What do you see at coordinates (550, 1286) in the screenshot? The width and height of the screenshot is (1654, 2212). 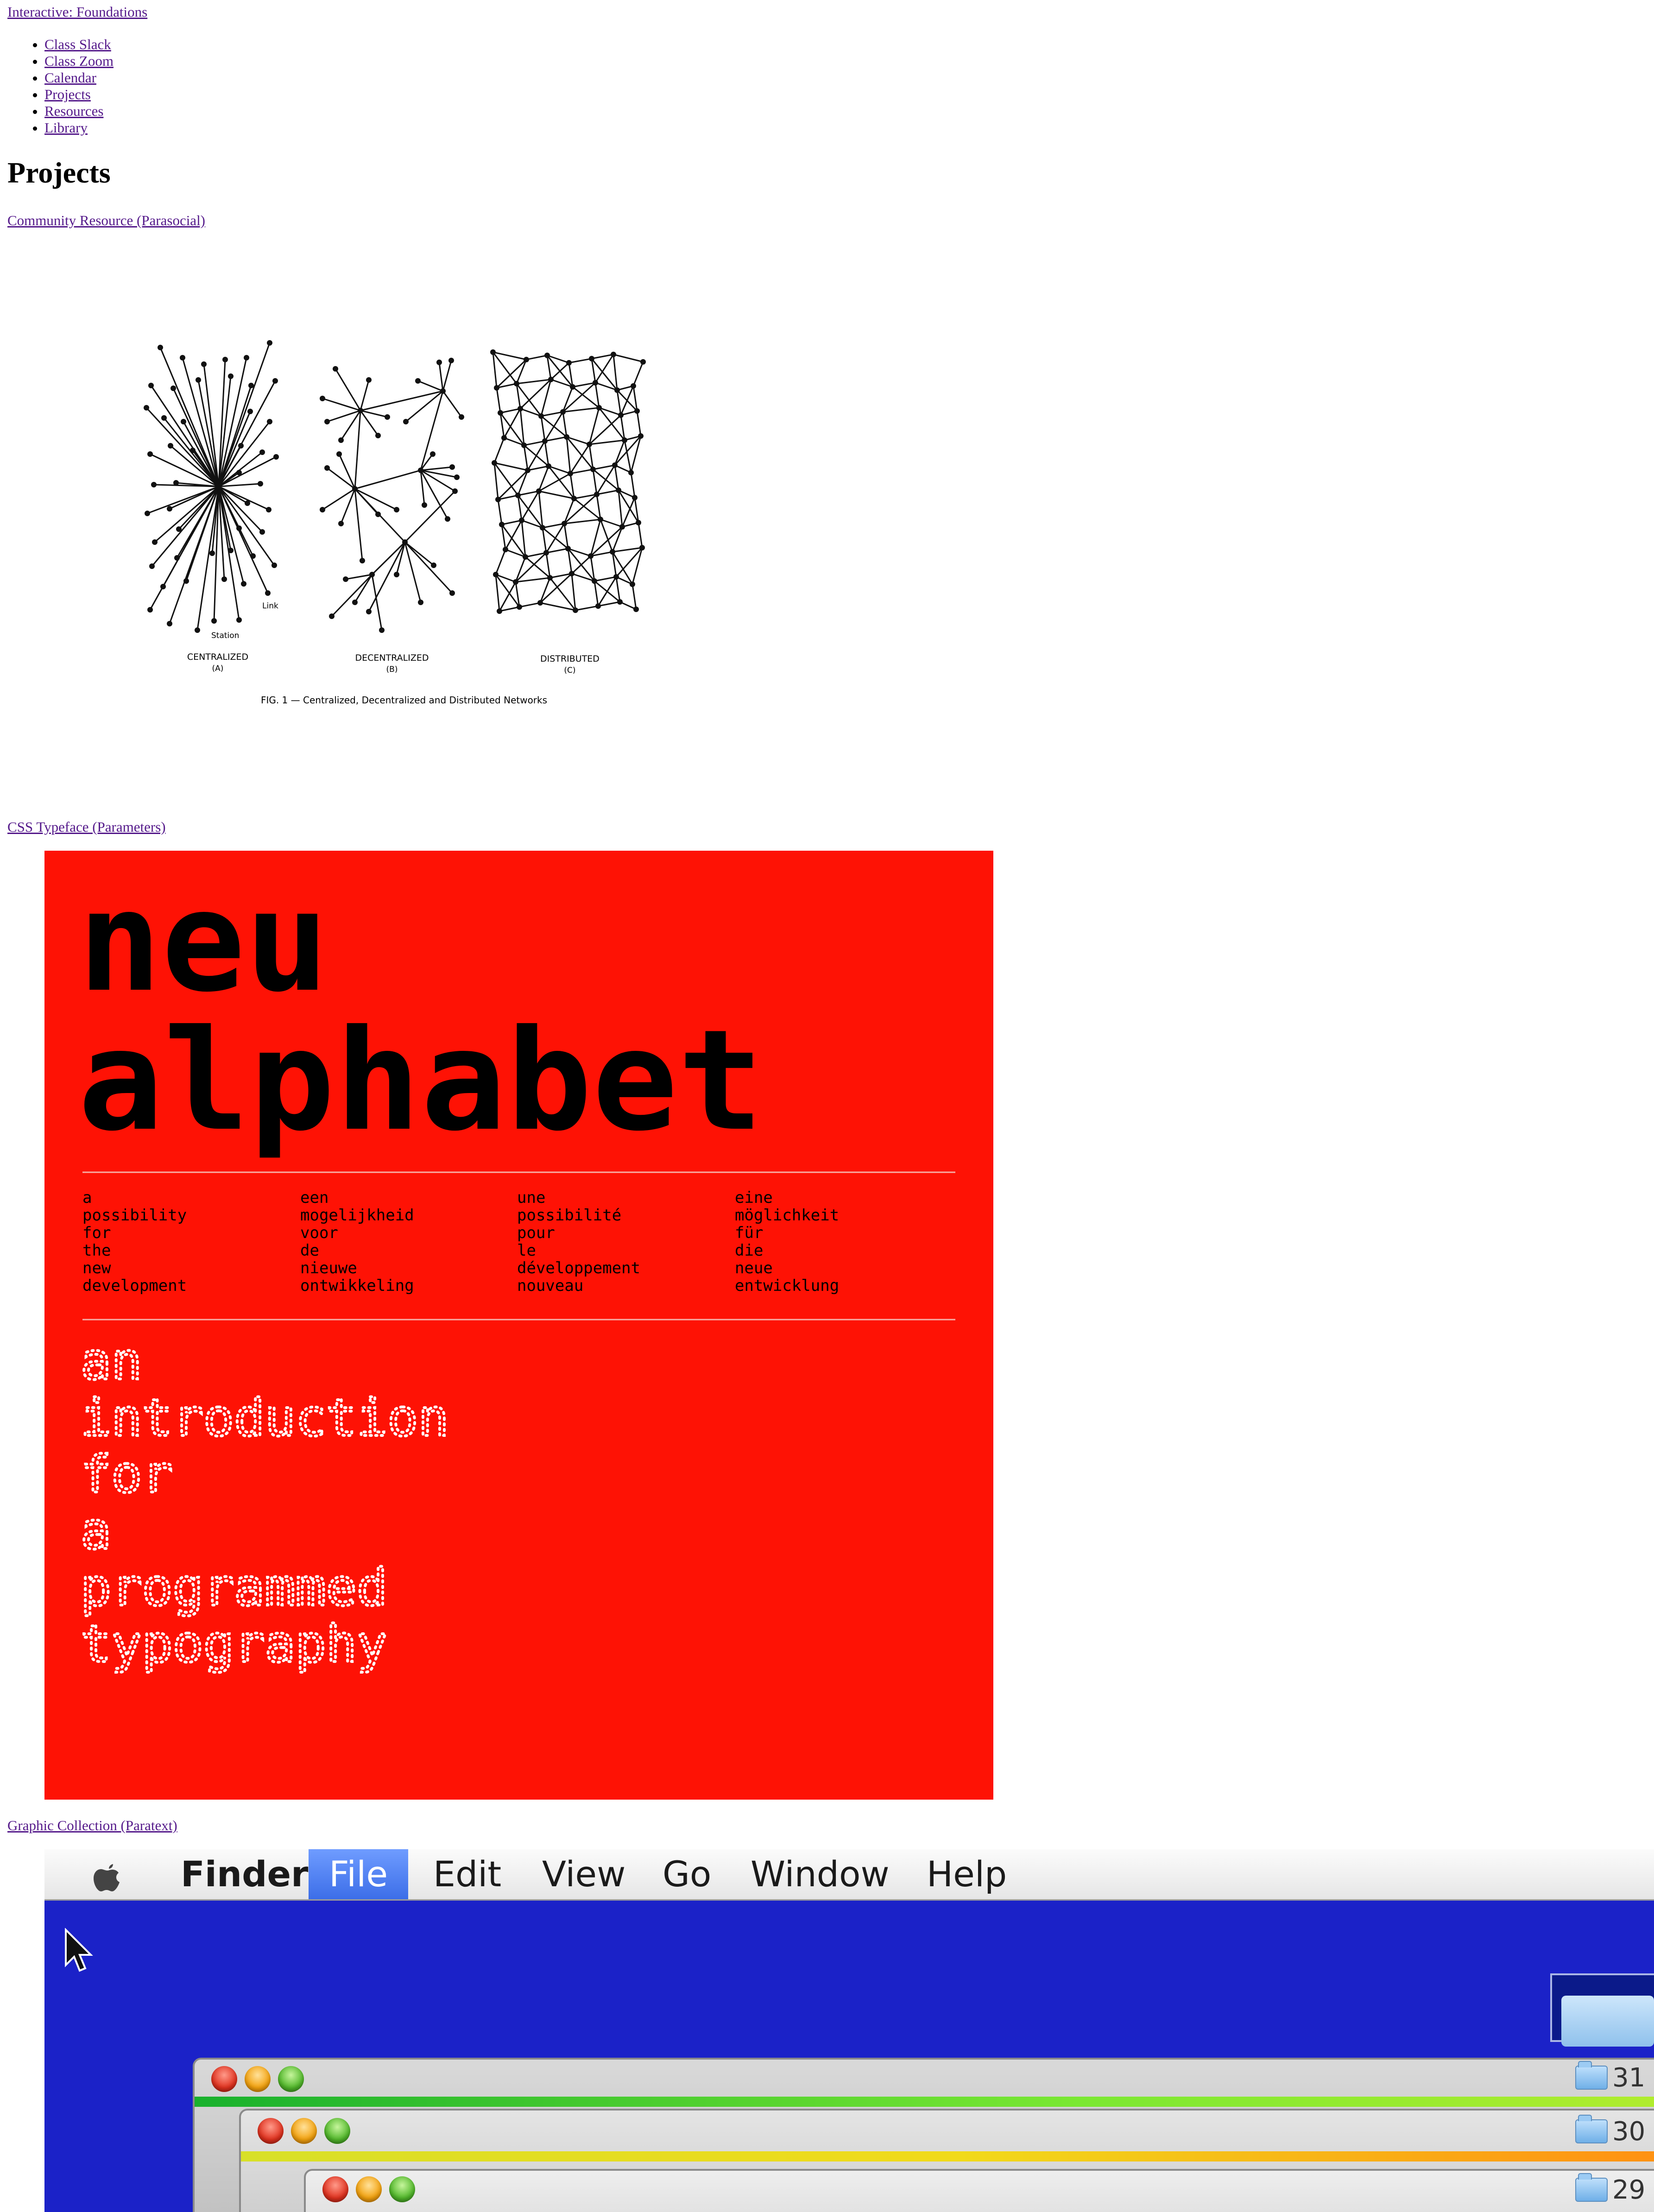 I see `poster-col-text: nouveau` at bounding box center [550, 1286].